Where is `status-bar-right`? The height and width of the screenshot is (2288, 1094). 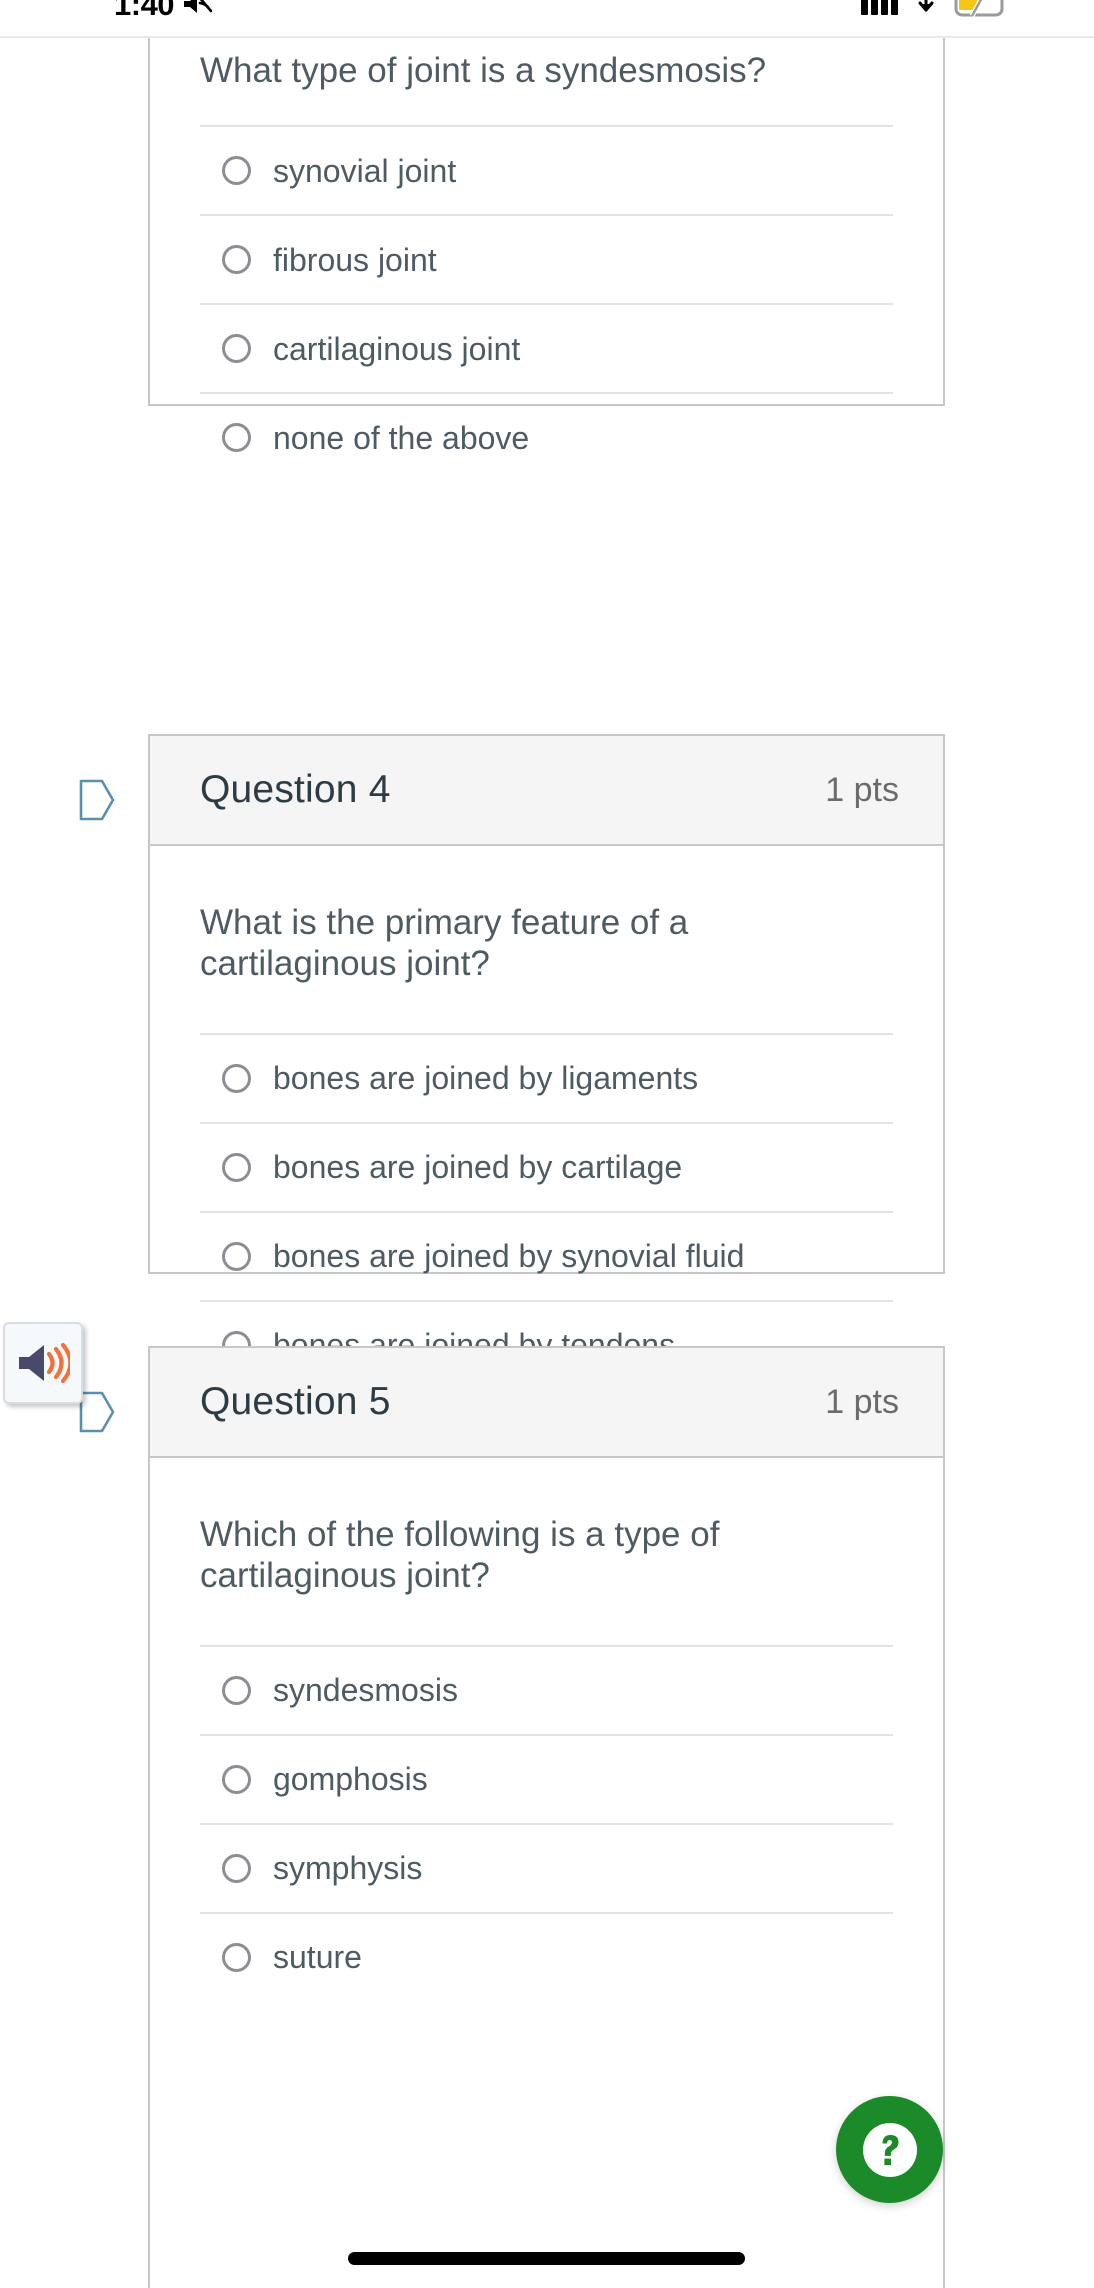 status-bar-right is located at coordinates (965, 9).